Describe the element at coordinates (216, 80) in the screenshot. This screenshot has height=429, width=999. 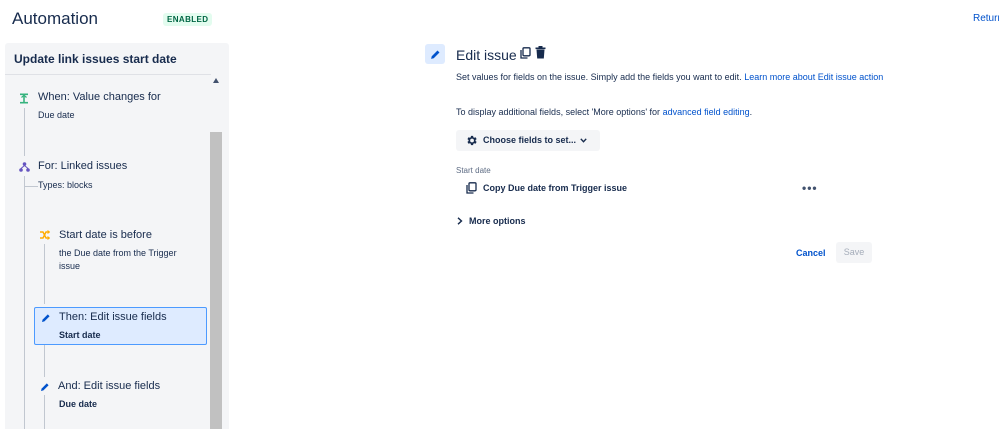
I see `scroll-up-arrow-icon` at that location.